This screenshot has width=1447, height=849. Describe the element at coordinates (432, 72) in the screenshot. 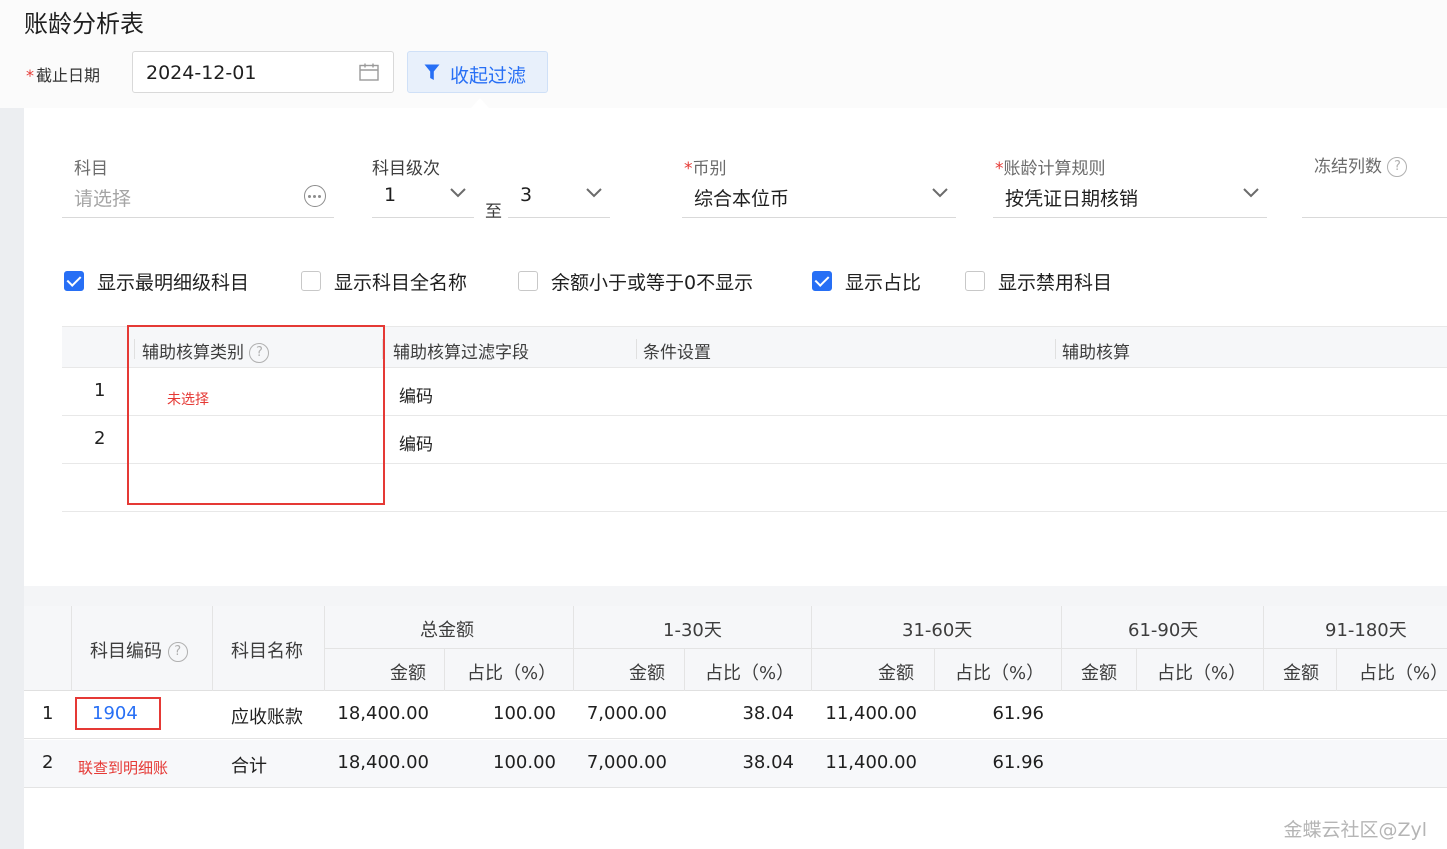

I see `filter-icon` at that location.